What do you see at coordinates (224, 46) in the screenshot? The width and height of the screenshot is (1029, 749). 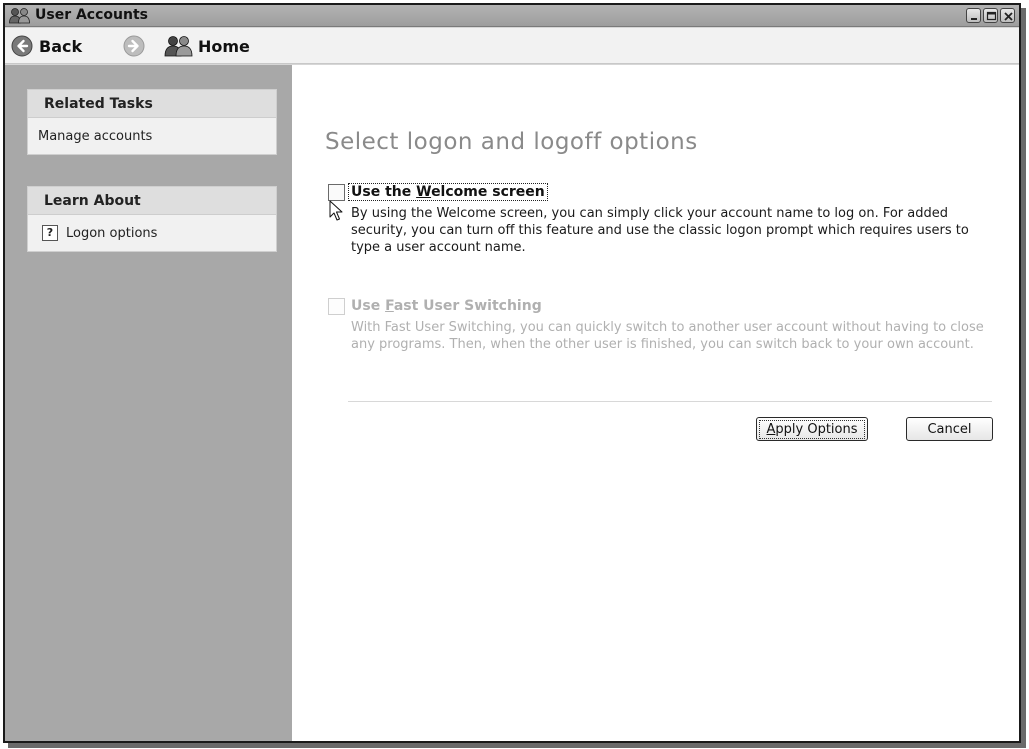 I see `home-label: Home` at bounding box center [224, 46].